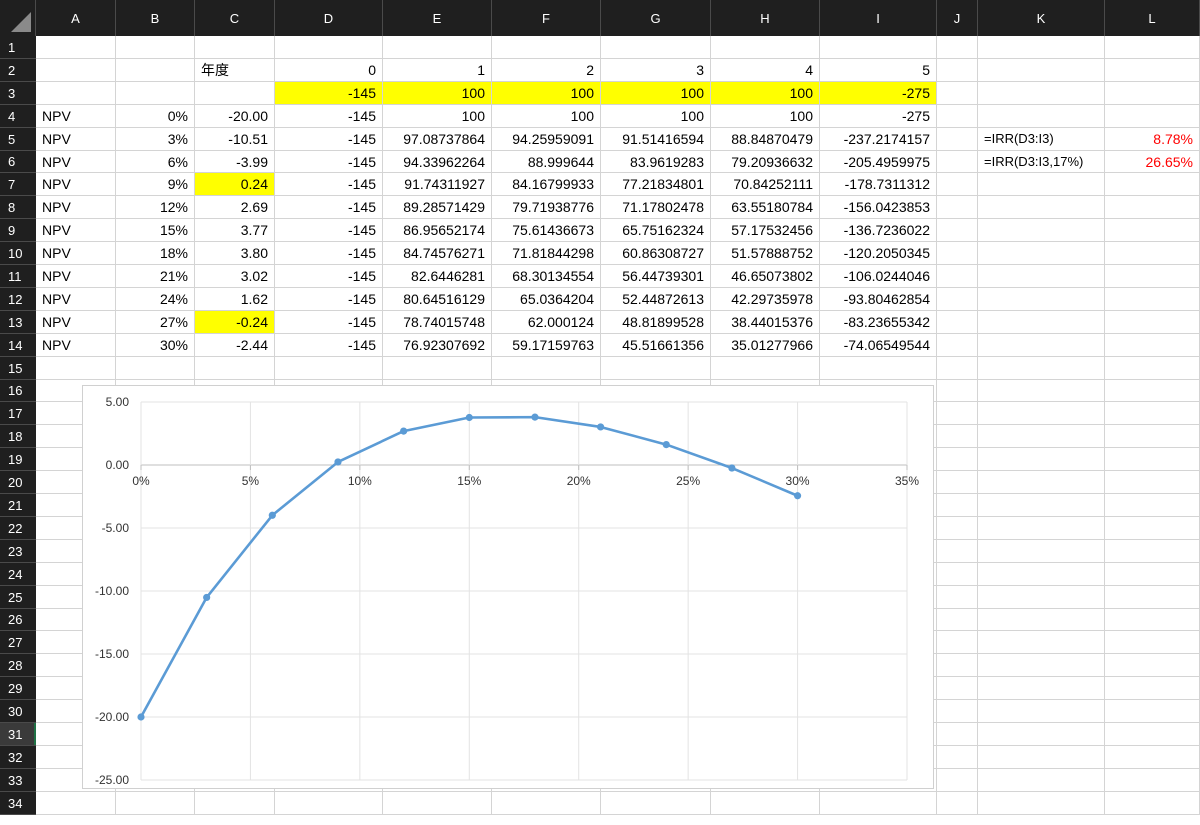 The image size is (1200, 825). What do you see at coordinates (18, 620) in the screenshot?
I see `row-header-26: 26` at bounding box center [18, 620].